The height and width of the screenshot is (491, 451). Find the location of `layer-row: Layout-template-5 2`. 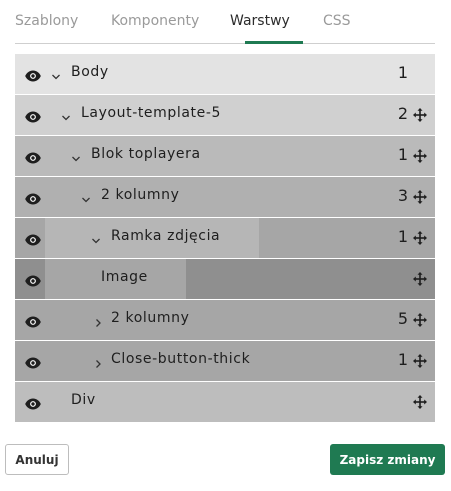

layer-row: Layout-template-5 2 is located at coordinates (225, 115).